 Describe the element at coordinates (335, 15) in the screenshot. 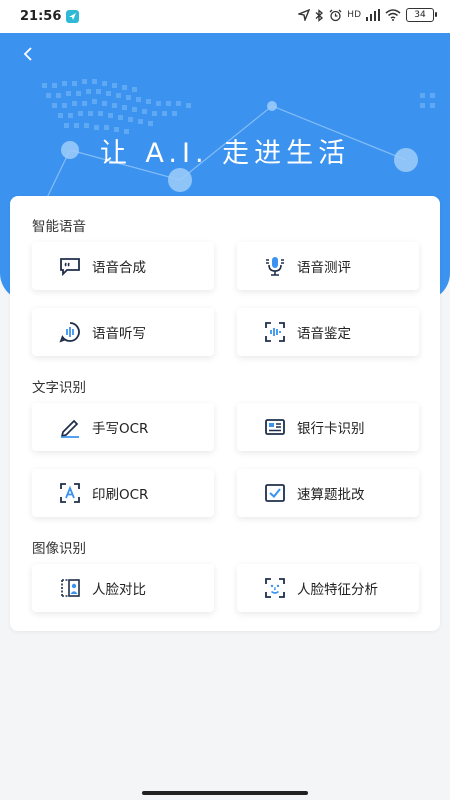

I see `alarm-icon` at that location.